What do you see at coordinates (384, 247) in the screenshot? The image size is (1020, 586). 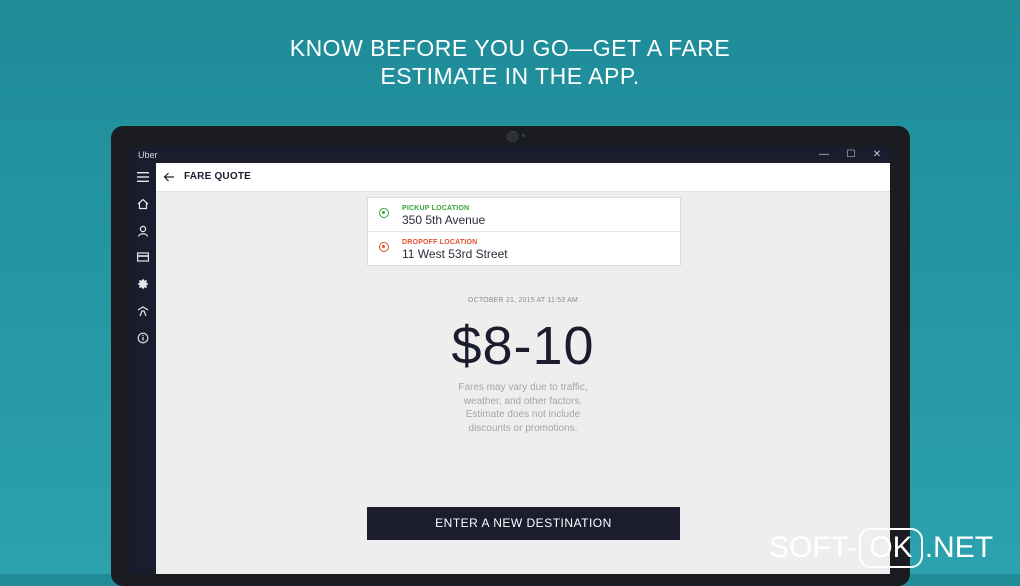 I see `dropoff-marker-icon` at bounding box center [384, 247].